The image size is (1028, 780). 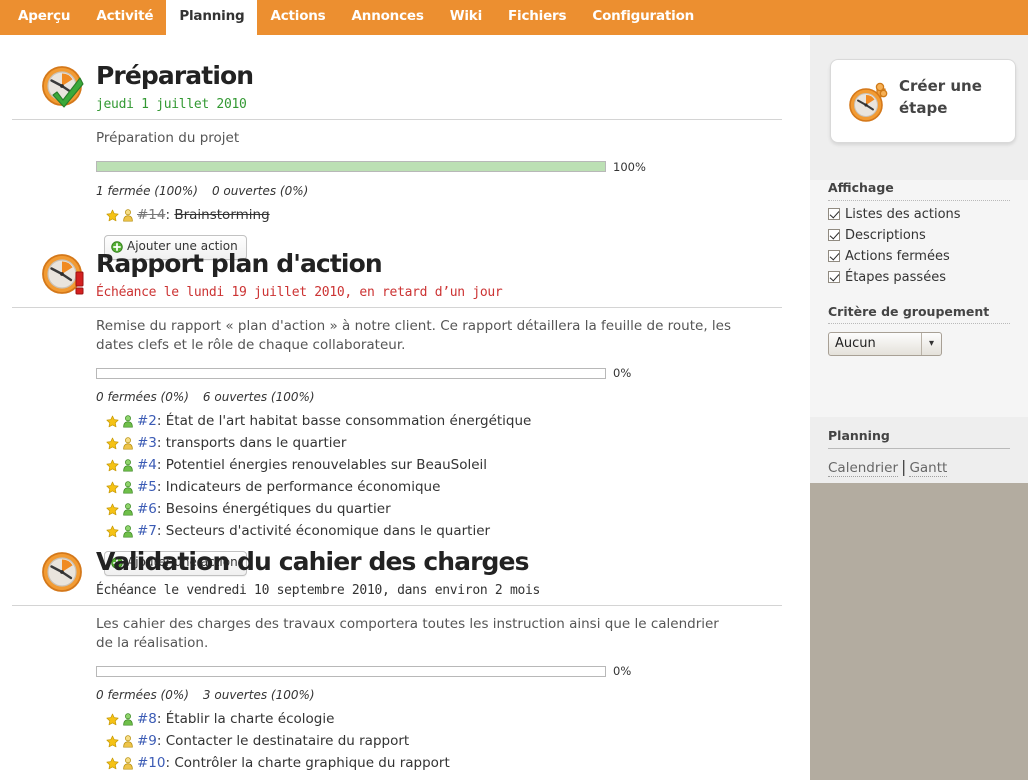 I want to click on gantt-link: Gantt, so click(x=928, y=468).